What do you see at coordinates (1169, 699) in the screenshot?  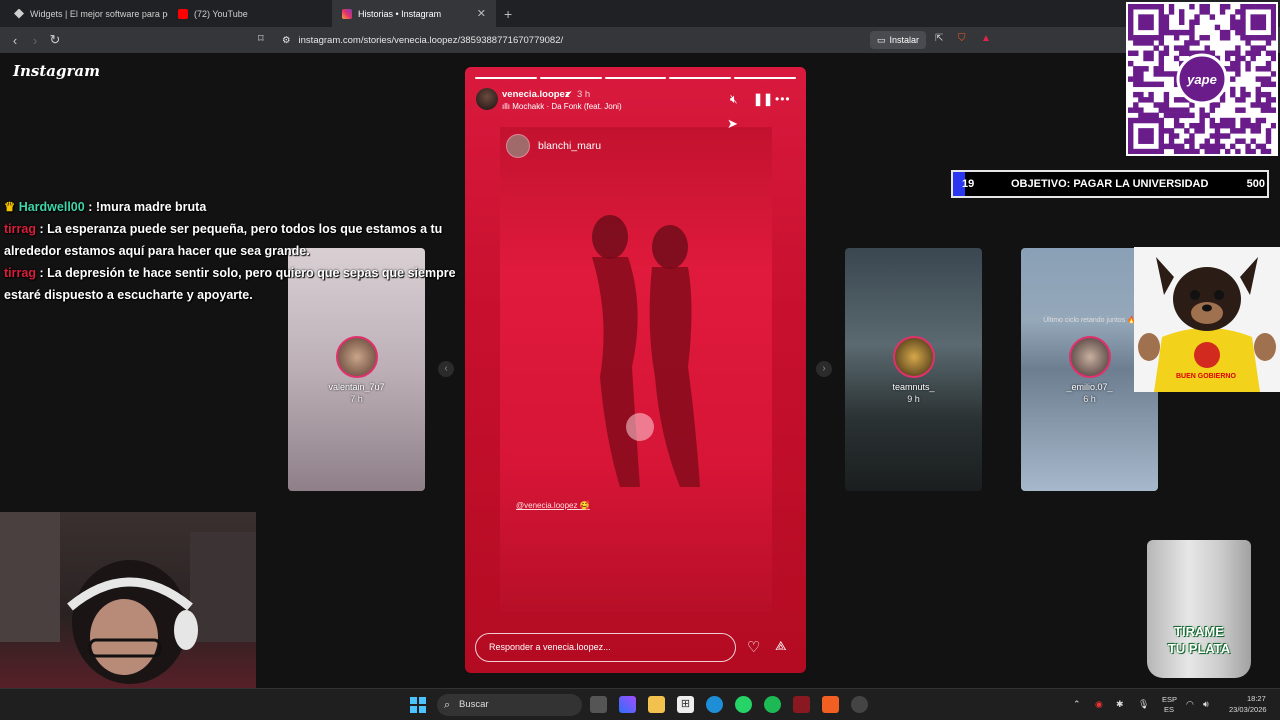 I see `language-indicator: ESP` at bounding box center [1169, 699].